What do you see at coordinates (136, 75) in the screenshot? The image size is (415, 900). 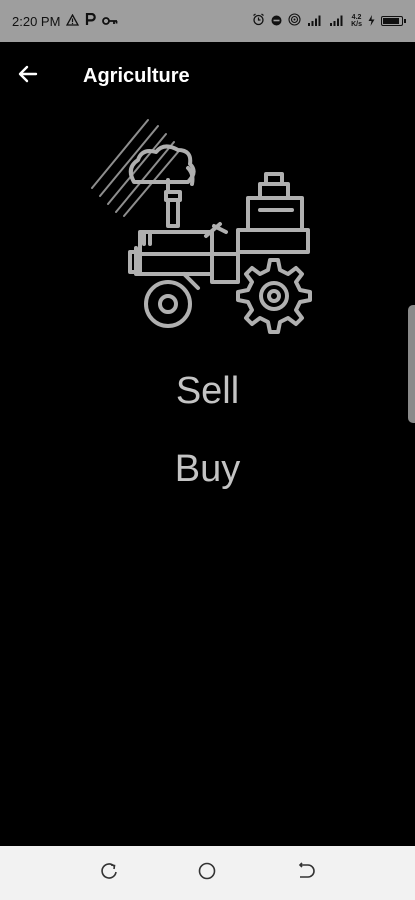 I see `page-title: Agriculture` at bounding box center [136, 75].